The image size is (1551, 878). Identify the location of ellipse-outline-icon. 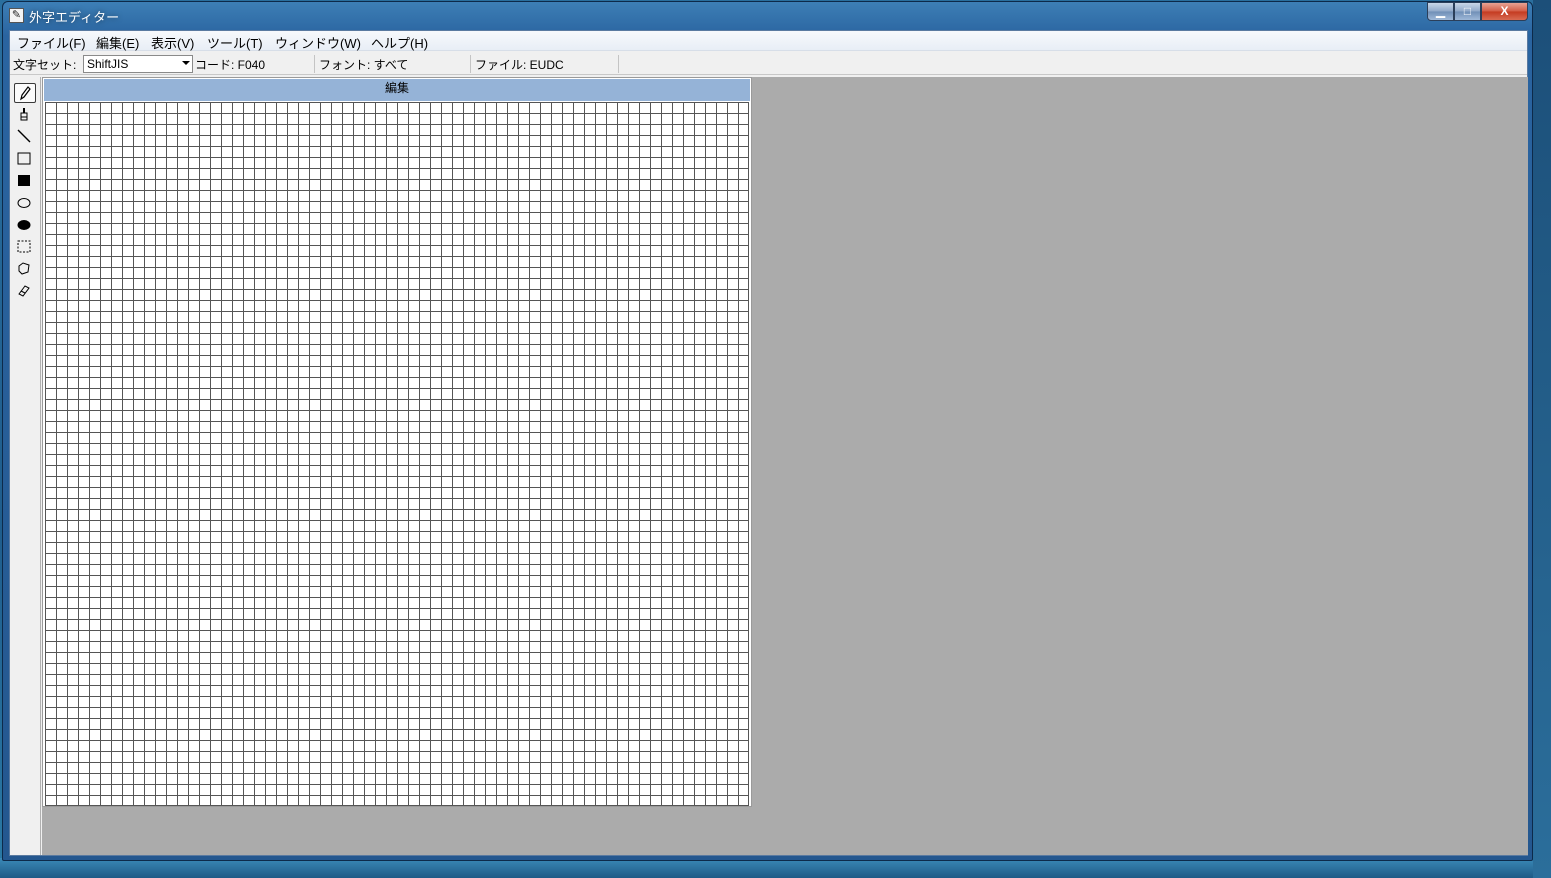
(24, 203).